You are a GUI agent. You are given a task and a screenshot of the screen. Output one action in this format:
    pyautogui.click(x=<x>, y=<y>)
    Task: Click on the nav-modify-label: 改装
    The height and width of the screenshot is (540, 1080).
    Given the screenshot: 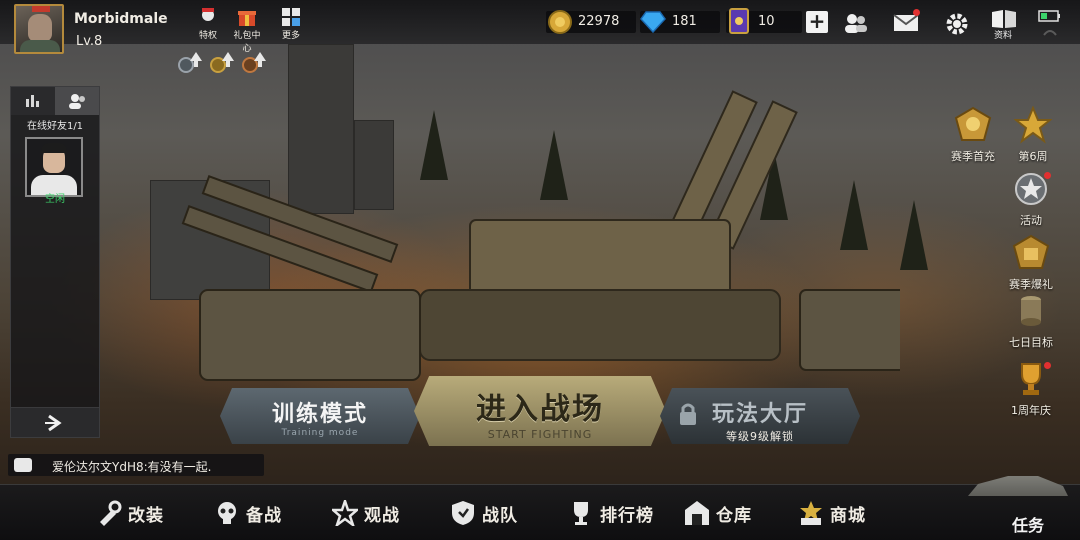 What is the action you would take?
    pyautogui.click(x=146, y=515)
    